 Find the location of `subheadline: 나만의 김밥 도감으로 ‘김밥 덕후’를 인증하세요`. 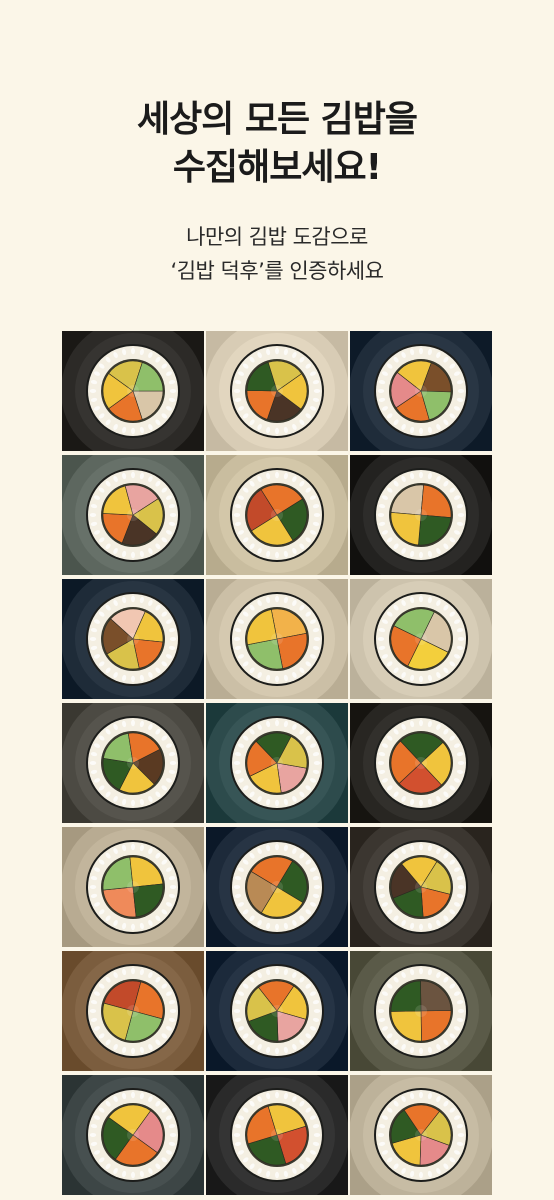

subheadline: 나만의 김밥 도감으로 ‘김밥 덕후’를 인증하세요 is located at coordinates (277, 254).